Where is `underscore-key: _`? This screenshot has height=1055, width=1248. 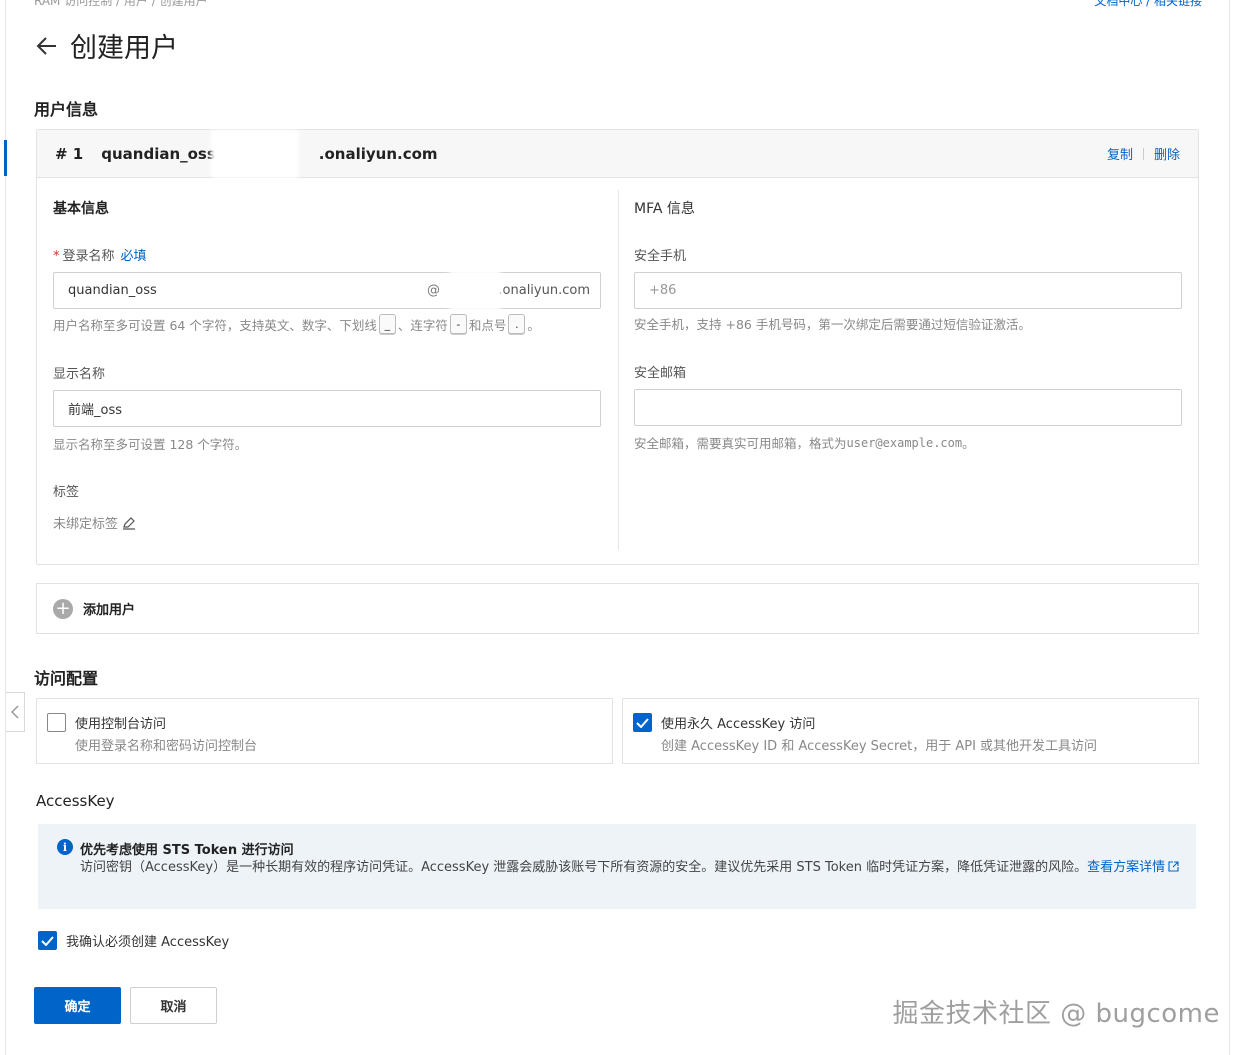
underscore-key: _ is located at coordinates (387, 324).